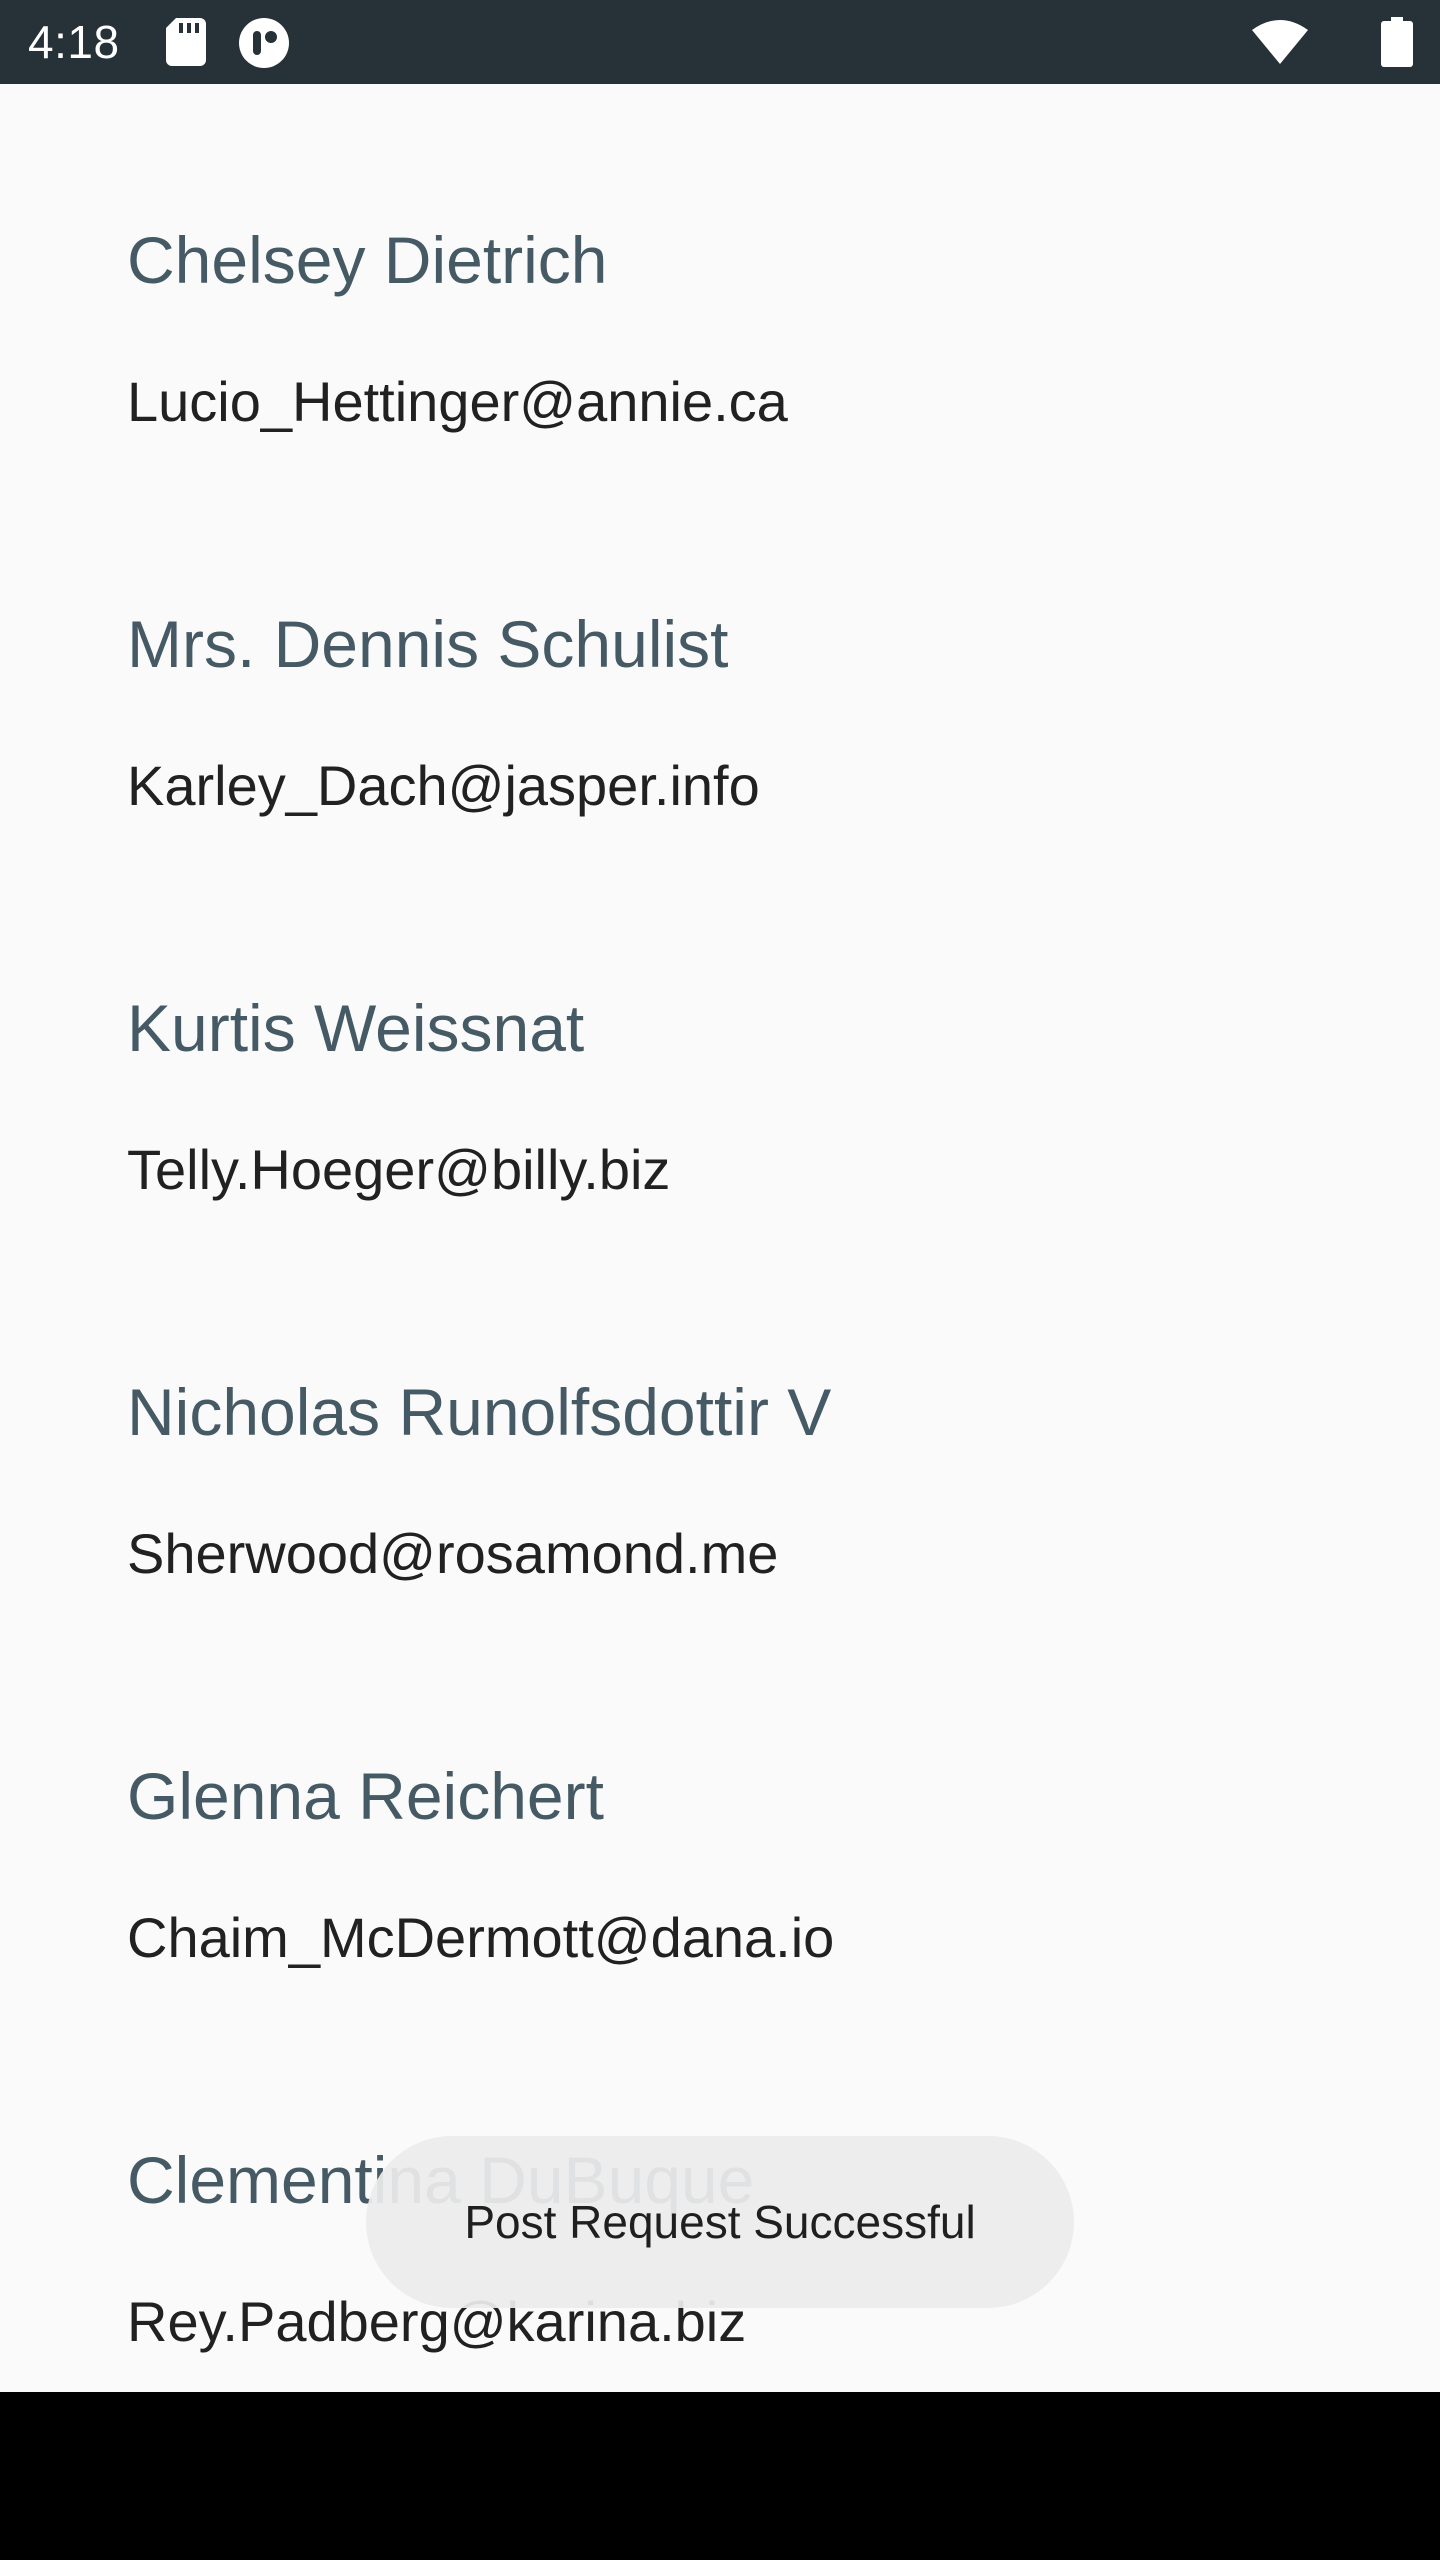 This screenshot has height=2560, width=1440. I want to click on user-email: Lucio_Hettinger@annie.ca, so click(457, 401).